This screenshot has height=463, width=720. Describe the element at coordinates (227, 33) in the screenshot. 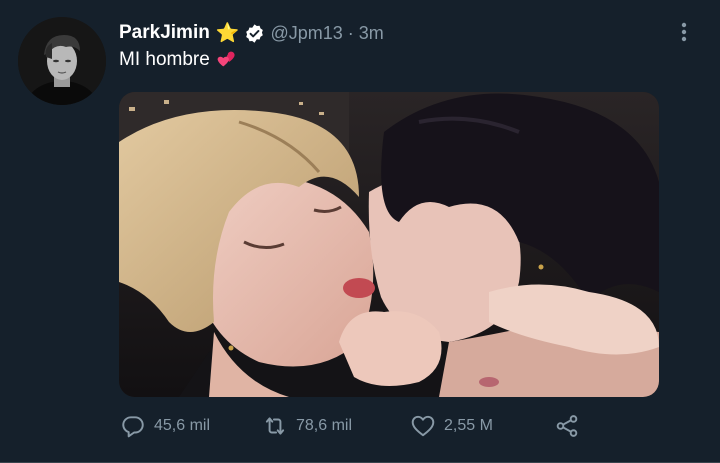

I see `star-emoji: ⭐` at that location.